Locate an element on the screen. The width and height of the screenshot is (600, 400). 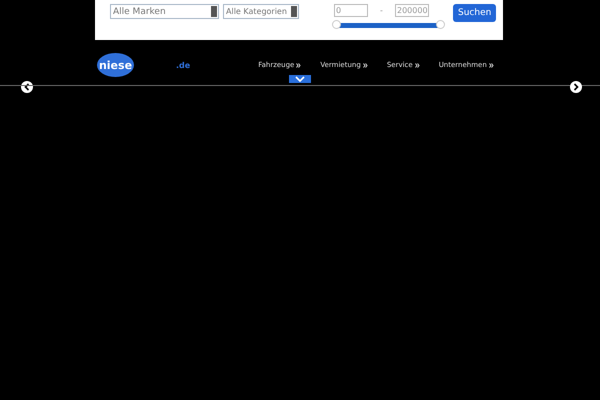
min-price-field: 0 is located at coordinates (351, 10).